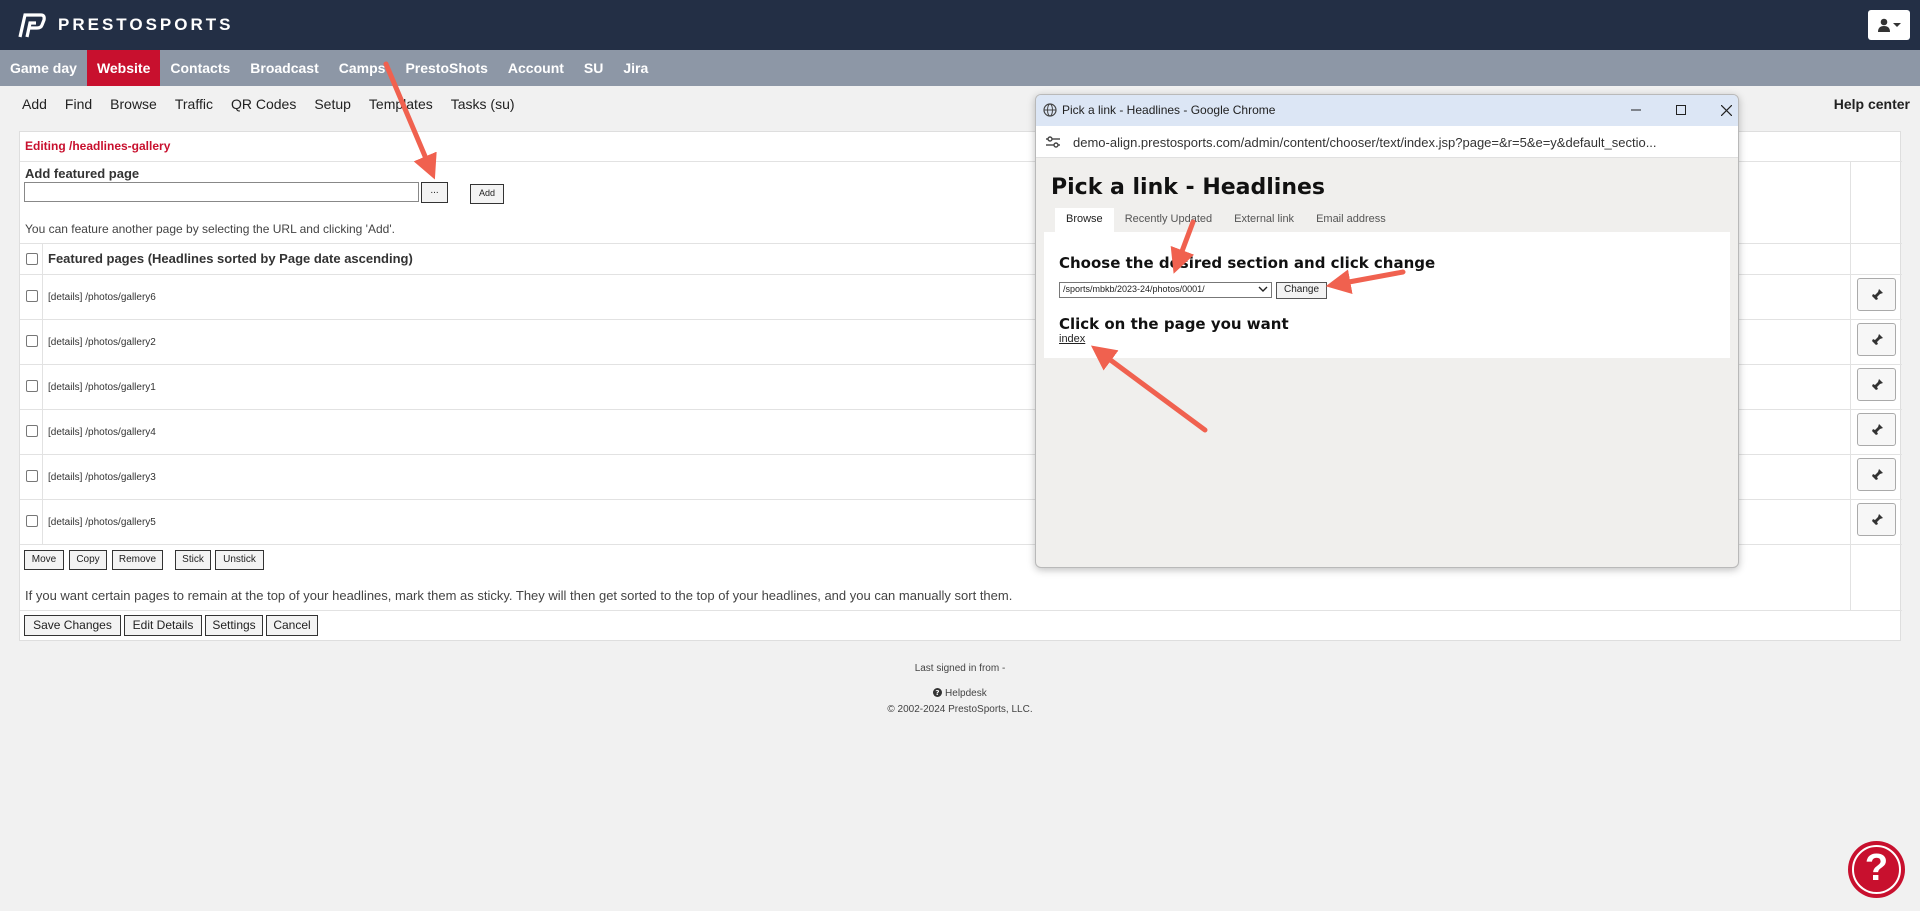 This screenshot has width=1920, height=911. What do you see at coordinates (332, 104) in the screenshot?
I see `subnav-setup: Setup` at bounding box center [332, 104].